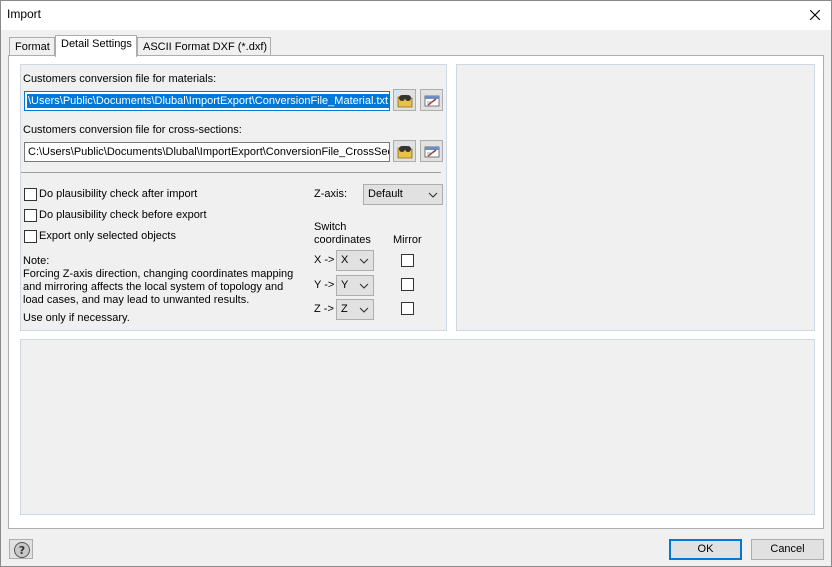 This screenshot has width=832, height=567. I want to click on ok-button: OK, so click(705, 549).